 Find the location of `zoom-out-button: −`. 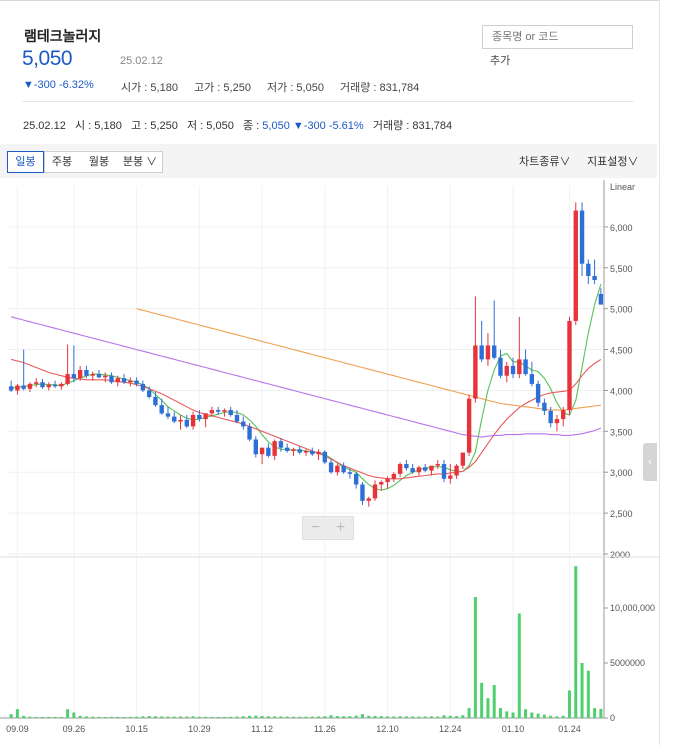

zoom-out-button: − is located at coordinates (315, 528).